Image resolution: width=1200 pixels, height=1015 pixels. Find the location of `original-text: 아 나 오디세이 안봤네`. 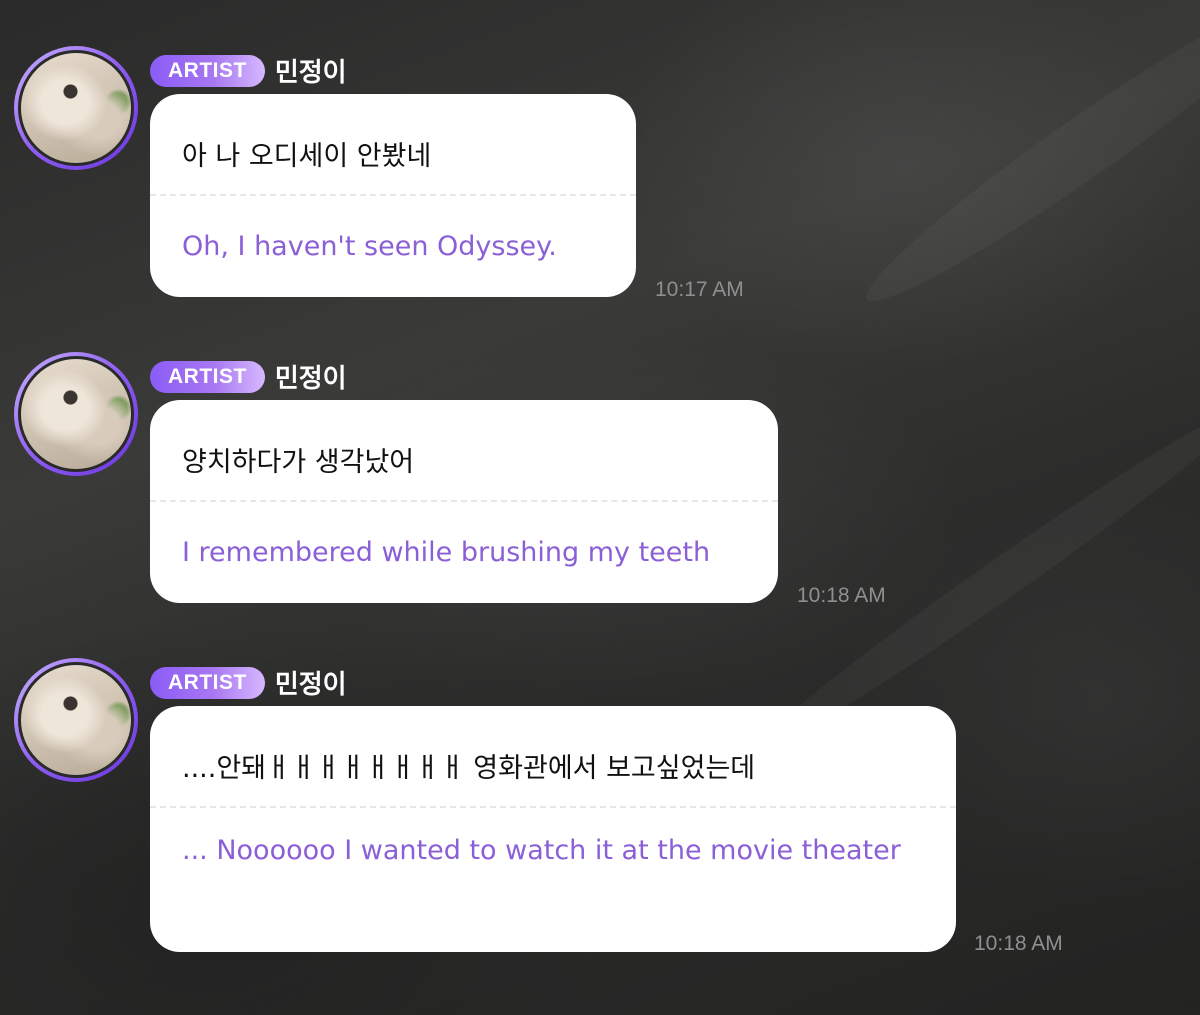

original-text: 아 나 오디세이 안봤네 is located at coordinates (307, 156).